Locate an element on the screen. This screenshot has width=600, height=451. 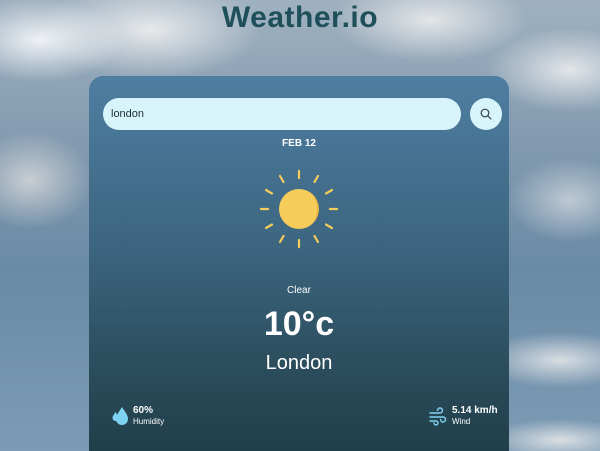
temperature: 10°c is located at coordinates (299, 324).